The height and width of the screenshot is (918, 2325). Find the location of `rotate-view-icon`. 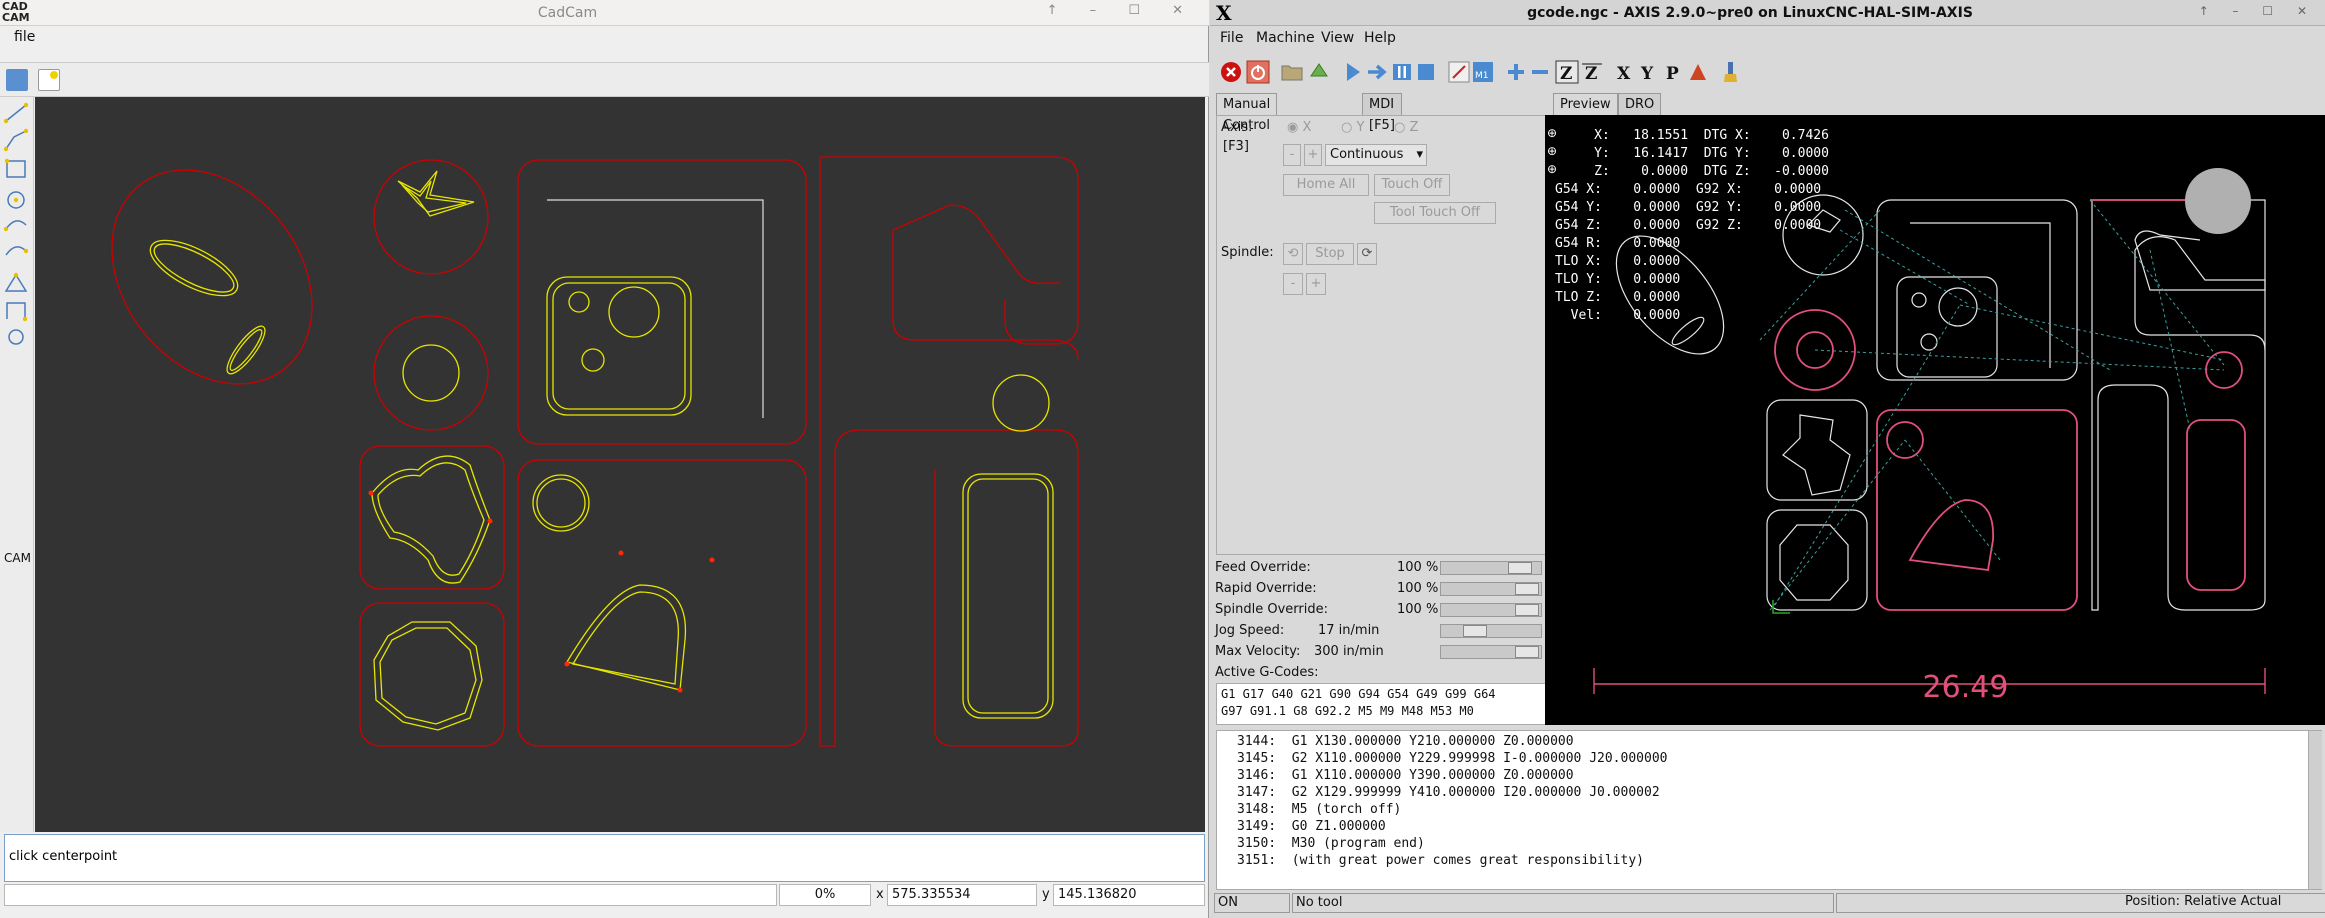

rotate-view-icon is located at coordinates (1698, 72).